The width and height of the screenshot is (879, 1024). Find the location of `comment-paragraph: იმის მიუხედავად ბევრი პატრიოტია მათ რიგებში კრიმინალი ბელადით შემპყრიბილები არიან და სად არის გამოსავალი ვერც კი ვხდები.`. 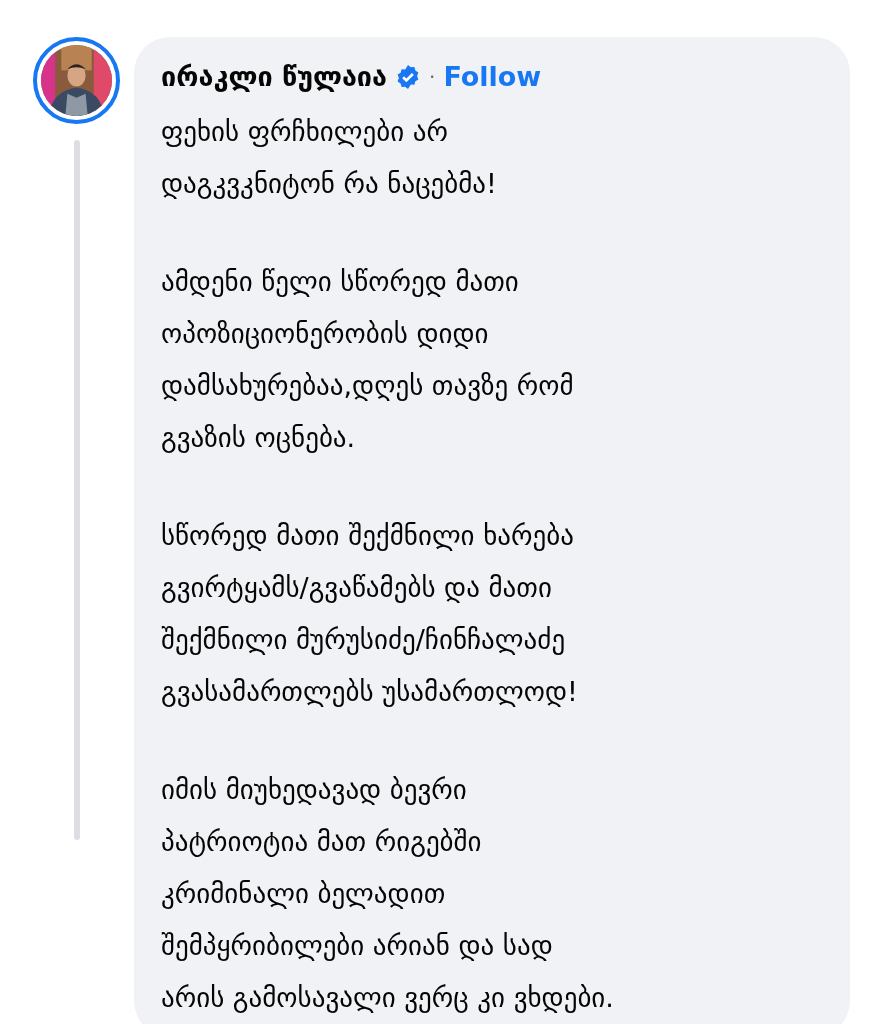

comment-paragraph: იმის მიუხედავად ბევრი პატრიოტია მათ რიგებში კრიმინალი ბელადით შემპყრიბილები არიან და სად არის გამოსავალი ვერც კი ვხდები. is located at coordinates (388, 893).